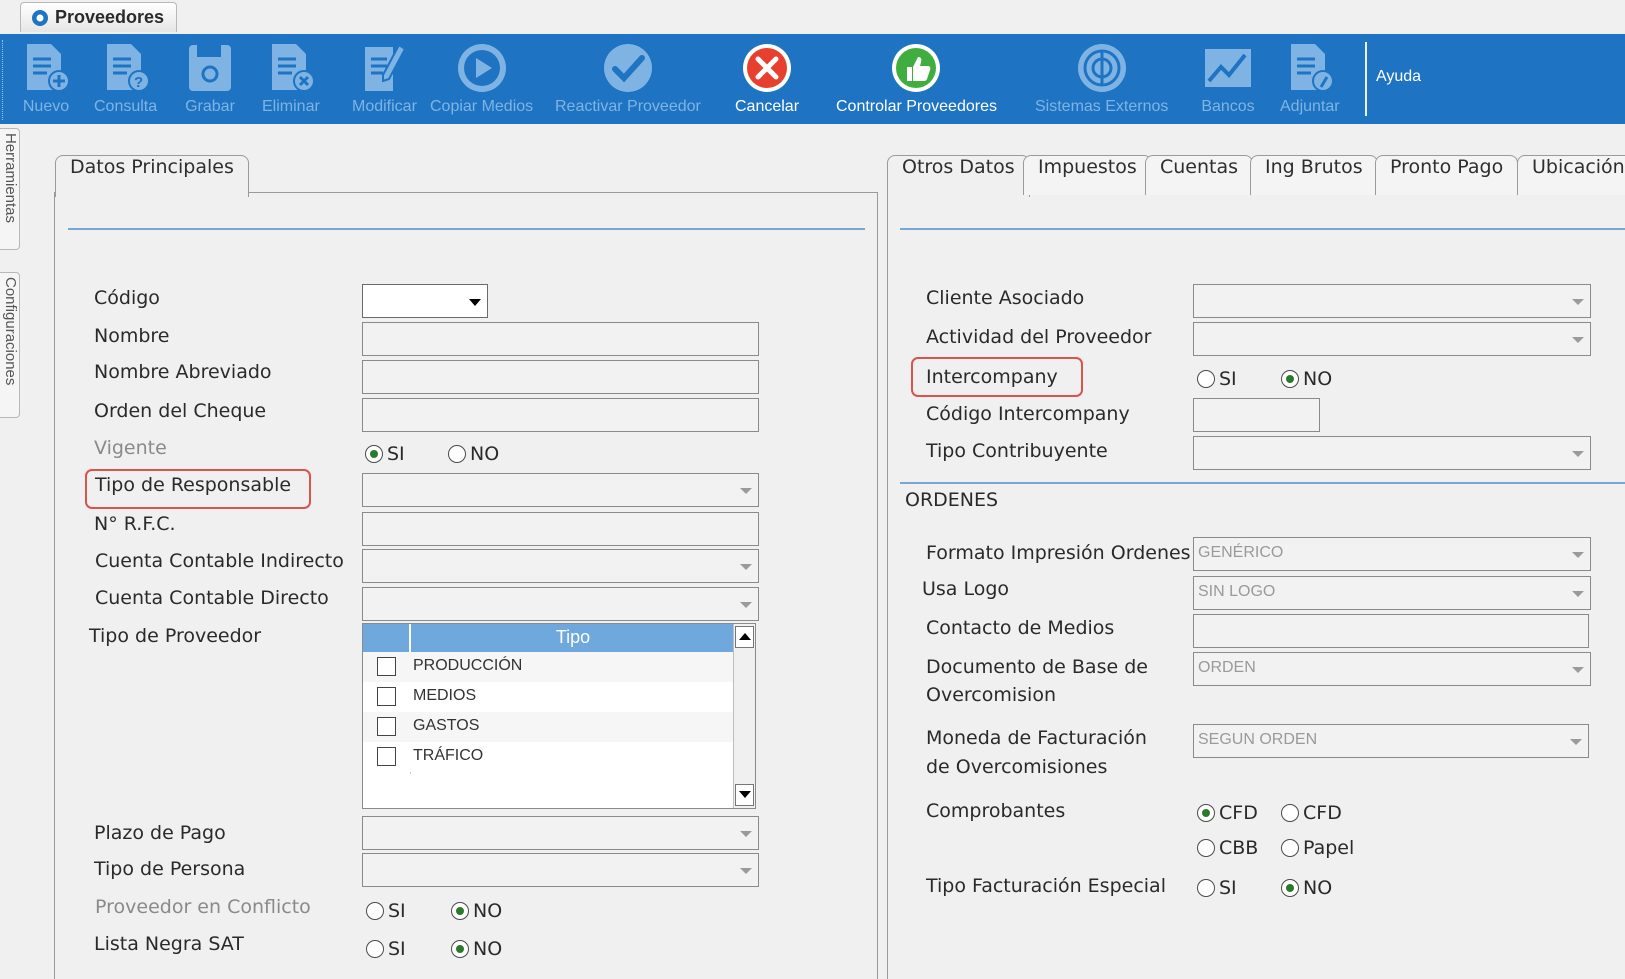  I want to click on side-tab-herramientas: Herramientas, so click(10, 189).